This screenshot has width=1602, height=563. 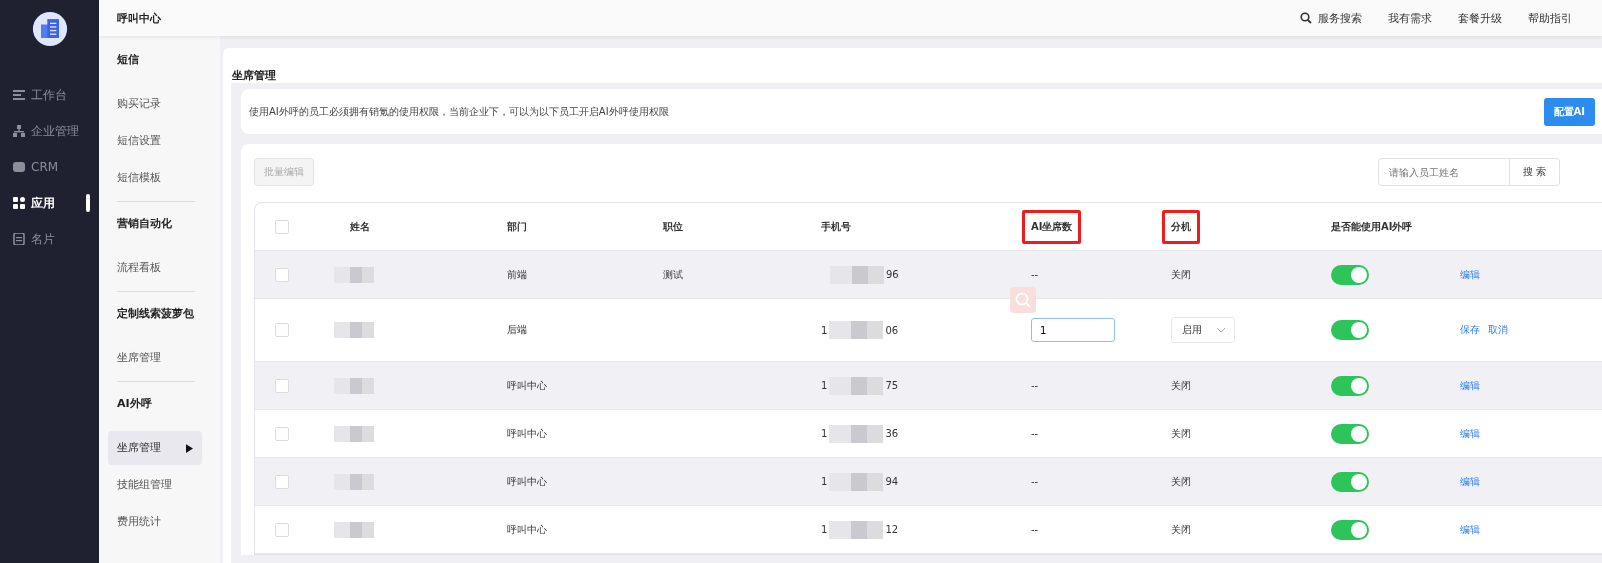 I want to click on sidebar-label: CRM, so click(x=45, y=167).